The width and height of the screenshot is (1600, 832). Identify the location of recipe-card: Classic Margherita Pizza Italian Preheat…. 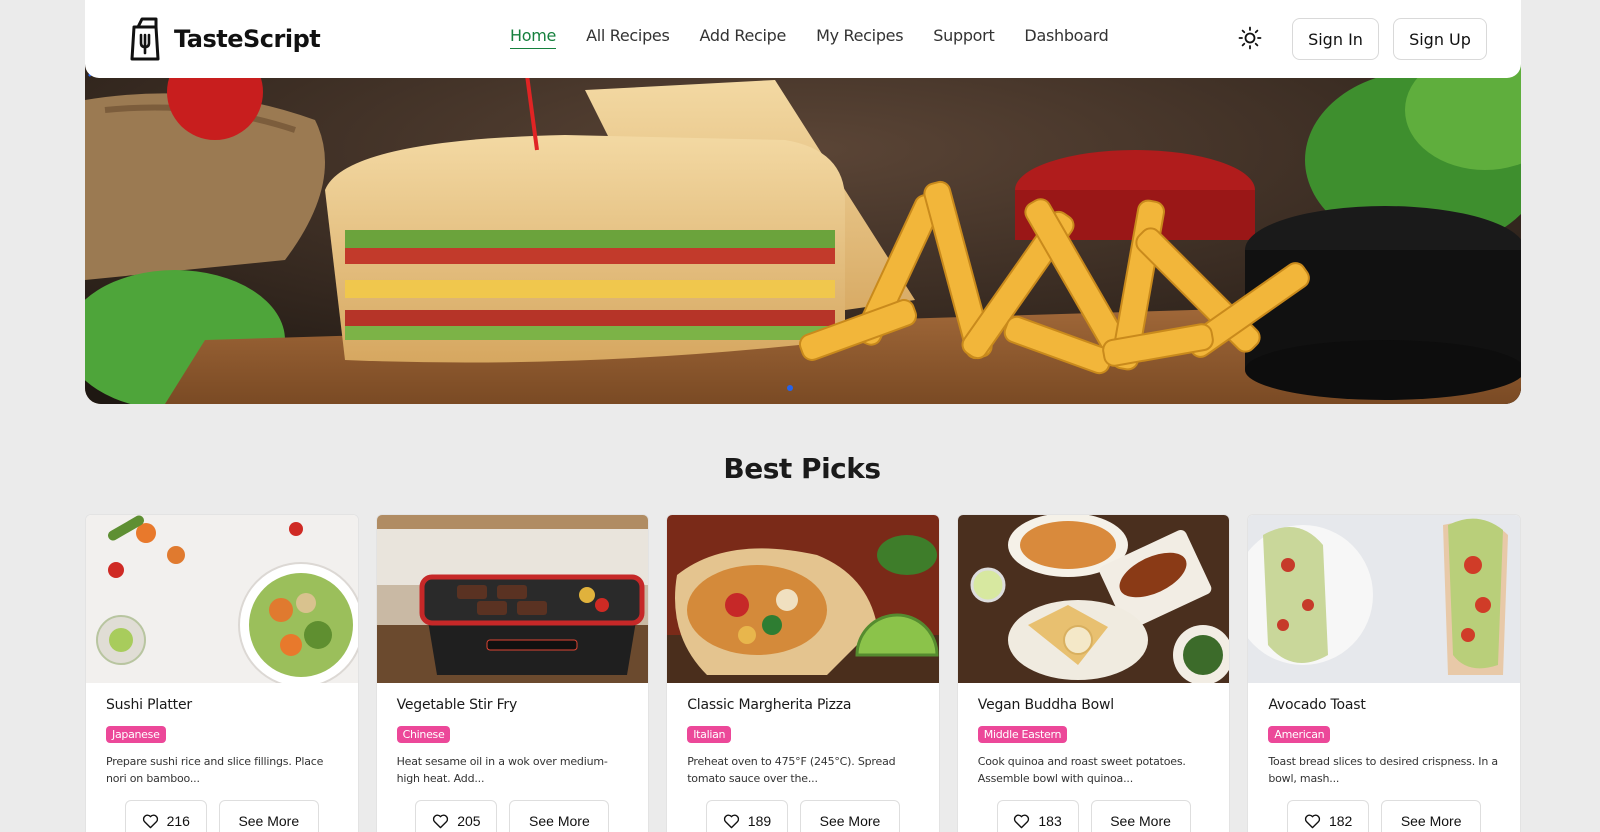
(803, 673).